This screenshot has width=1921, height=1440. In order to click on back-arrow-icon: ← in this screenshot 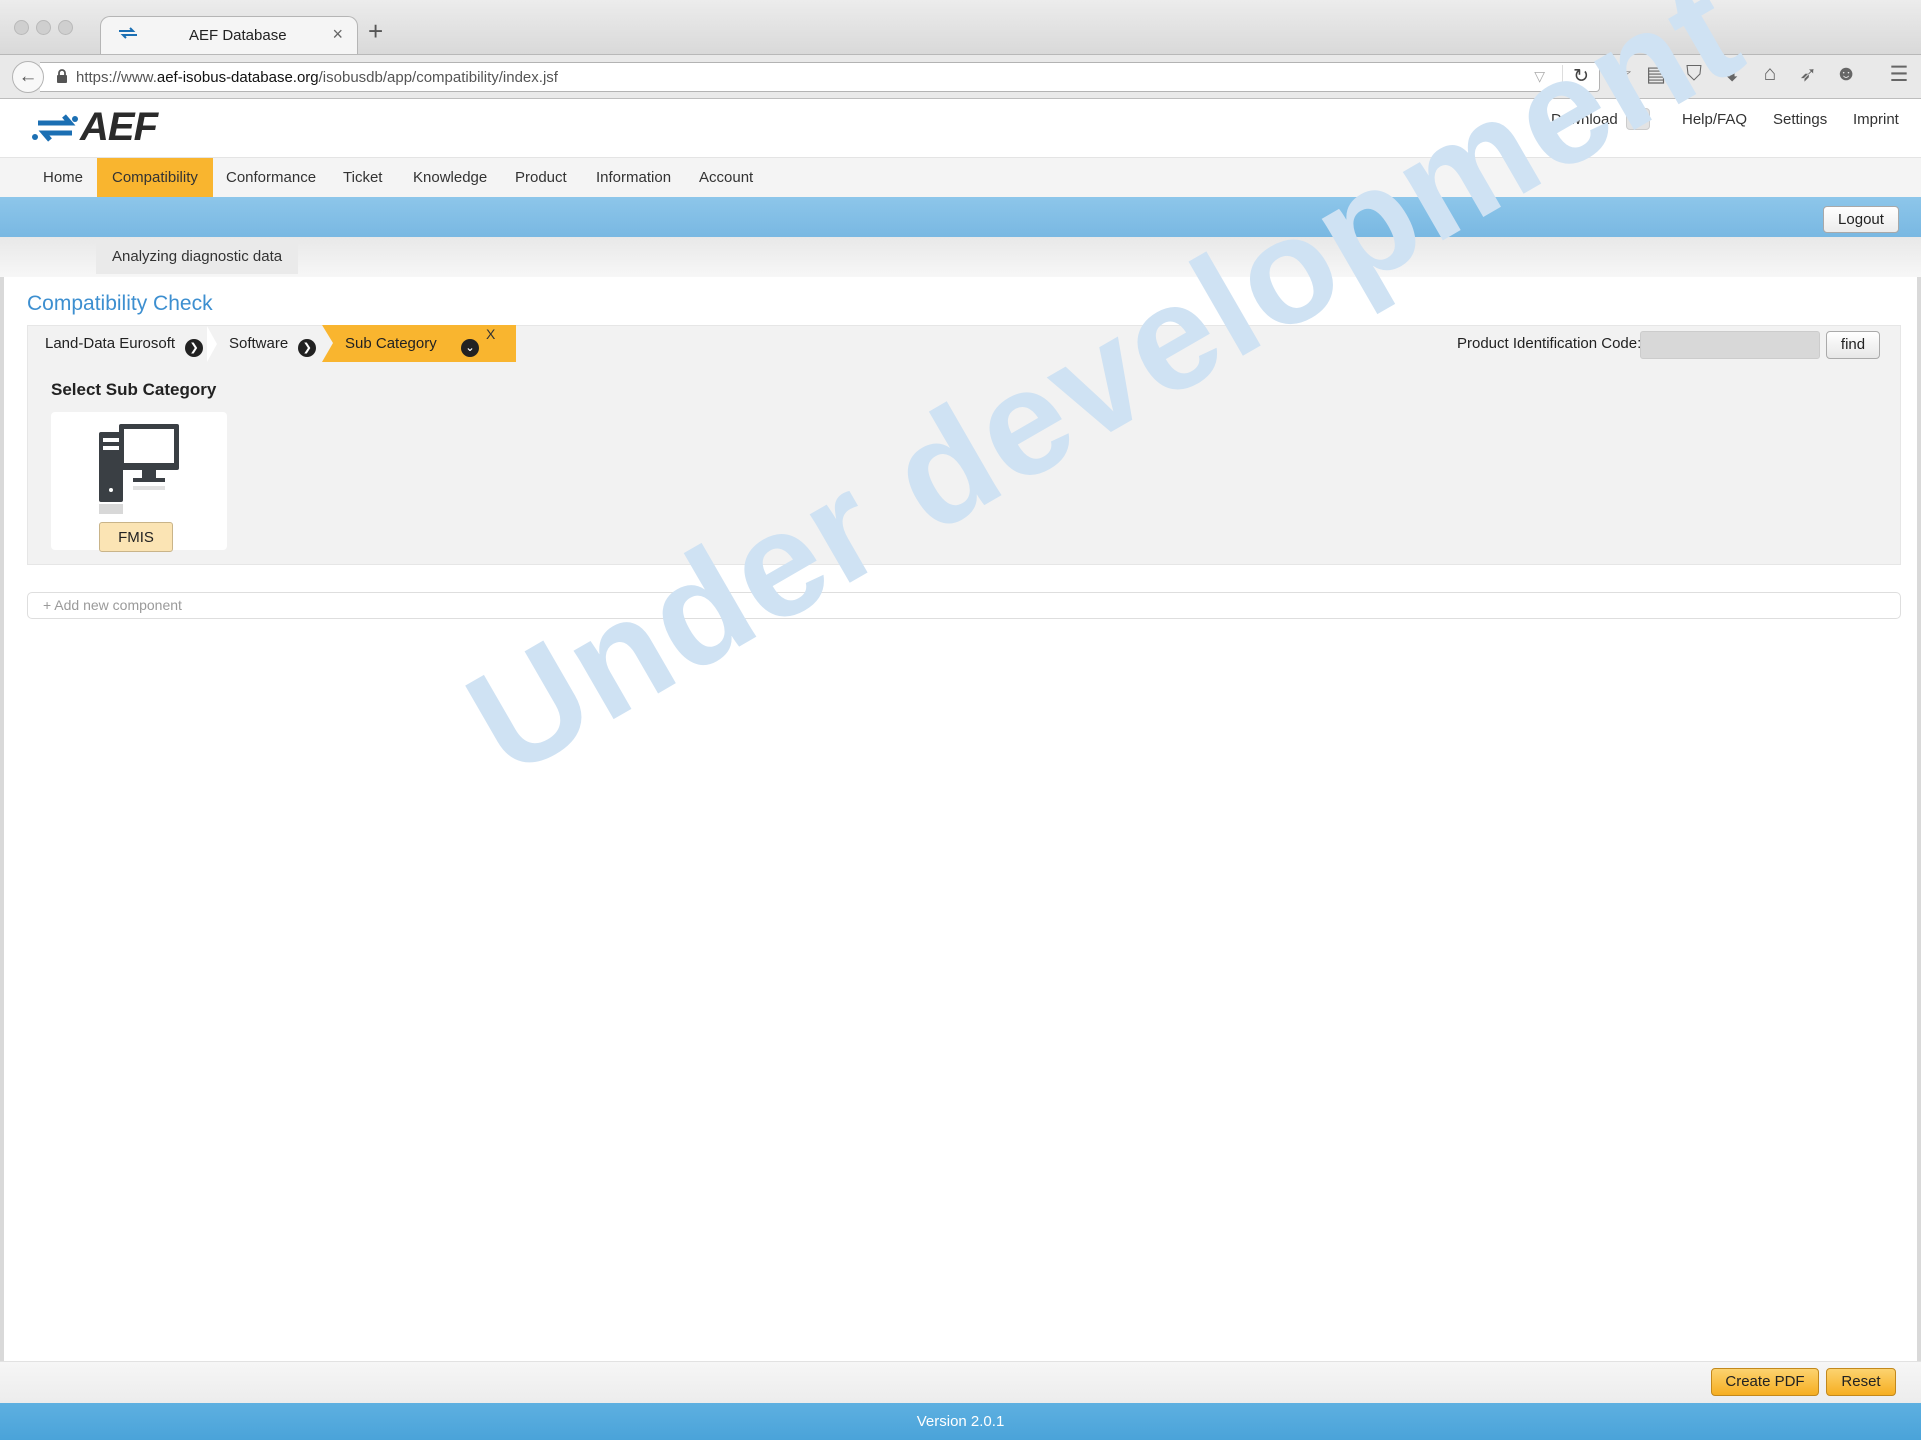, I will do `click(28, 76)`.